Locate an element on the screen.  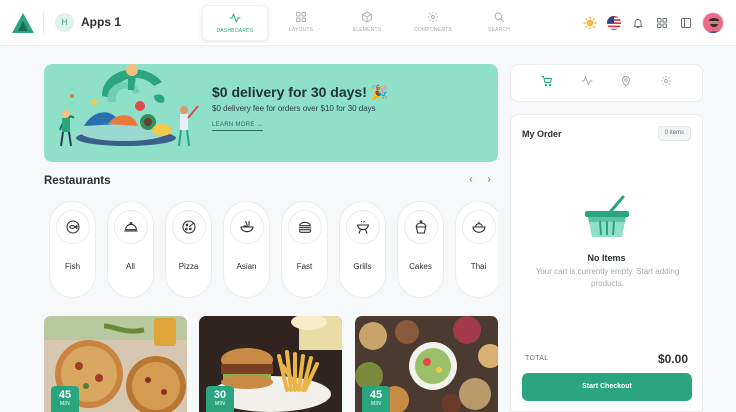
delivery-time-badge: 30 MIN is located at coordinates (220, 399).